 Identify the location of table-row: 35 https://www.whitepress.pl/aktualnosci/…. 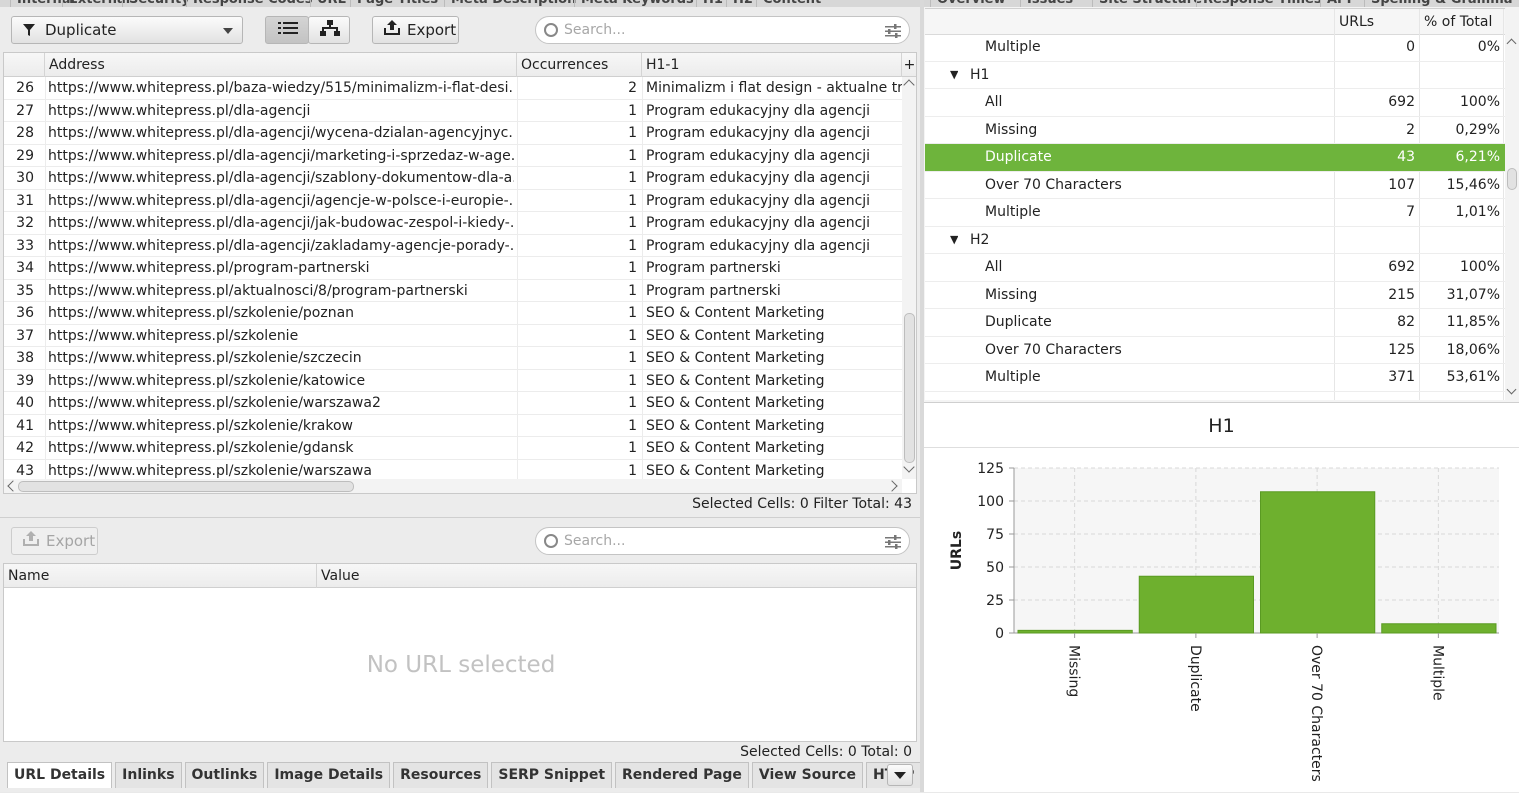
(453, 291).